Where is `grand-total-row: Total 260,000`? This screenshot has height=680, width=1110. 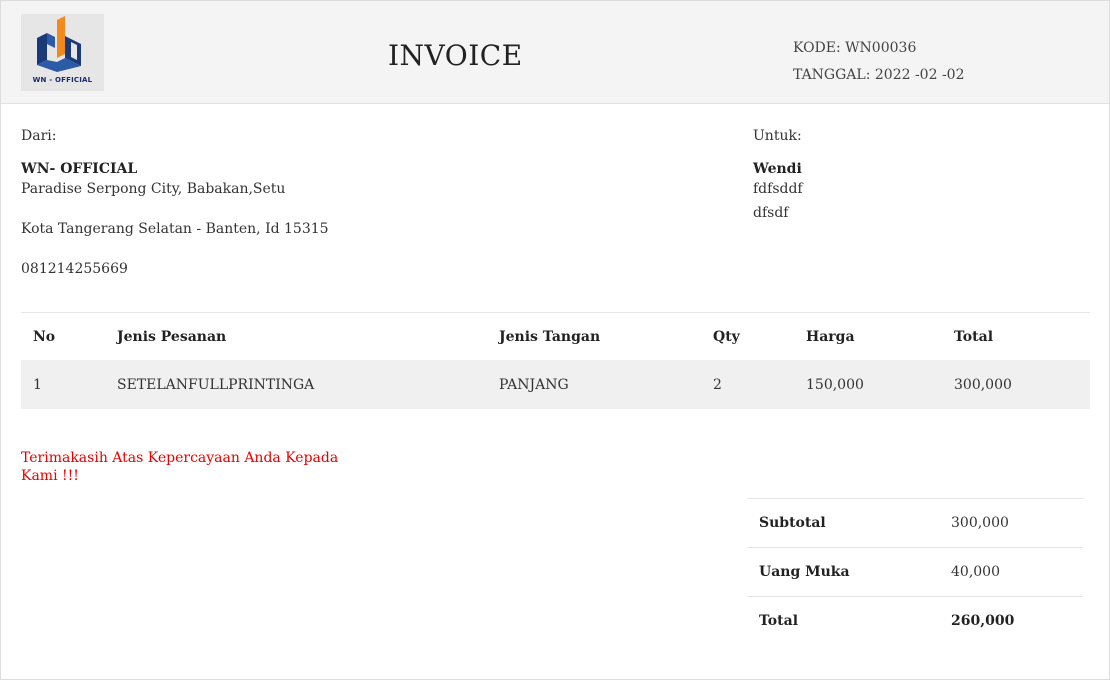 grand-total-row: Total 260,000 is located at coordinates (915, 620).